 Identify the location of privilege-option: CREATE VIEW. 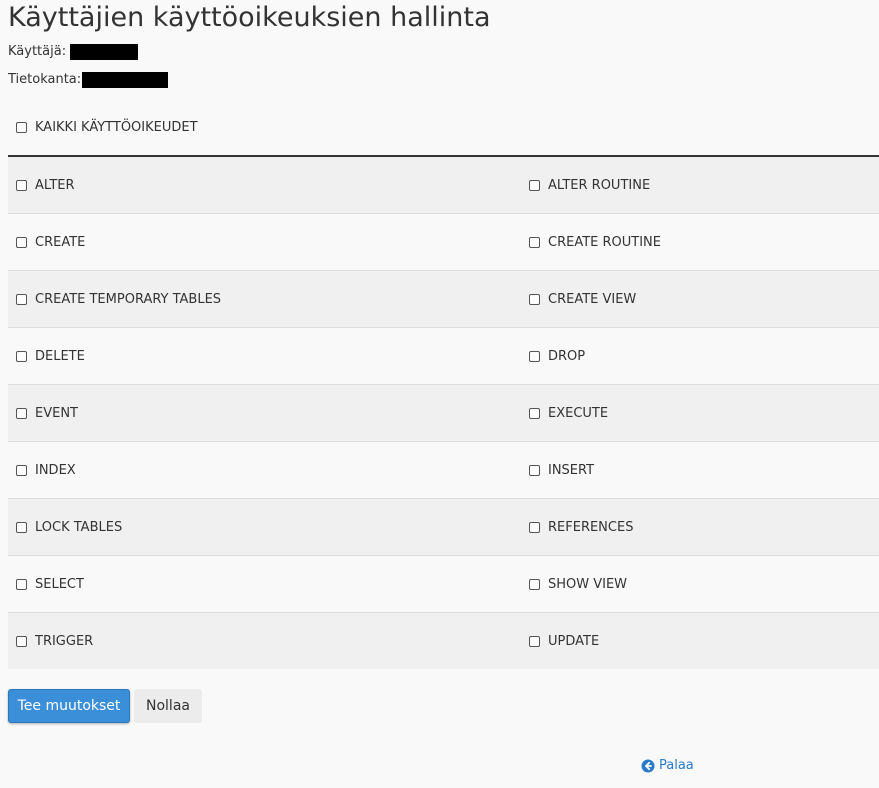
(704, 299).